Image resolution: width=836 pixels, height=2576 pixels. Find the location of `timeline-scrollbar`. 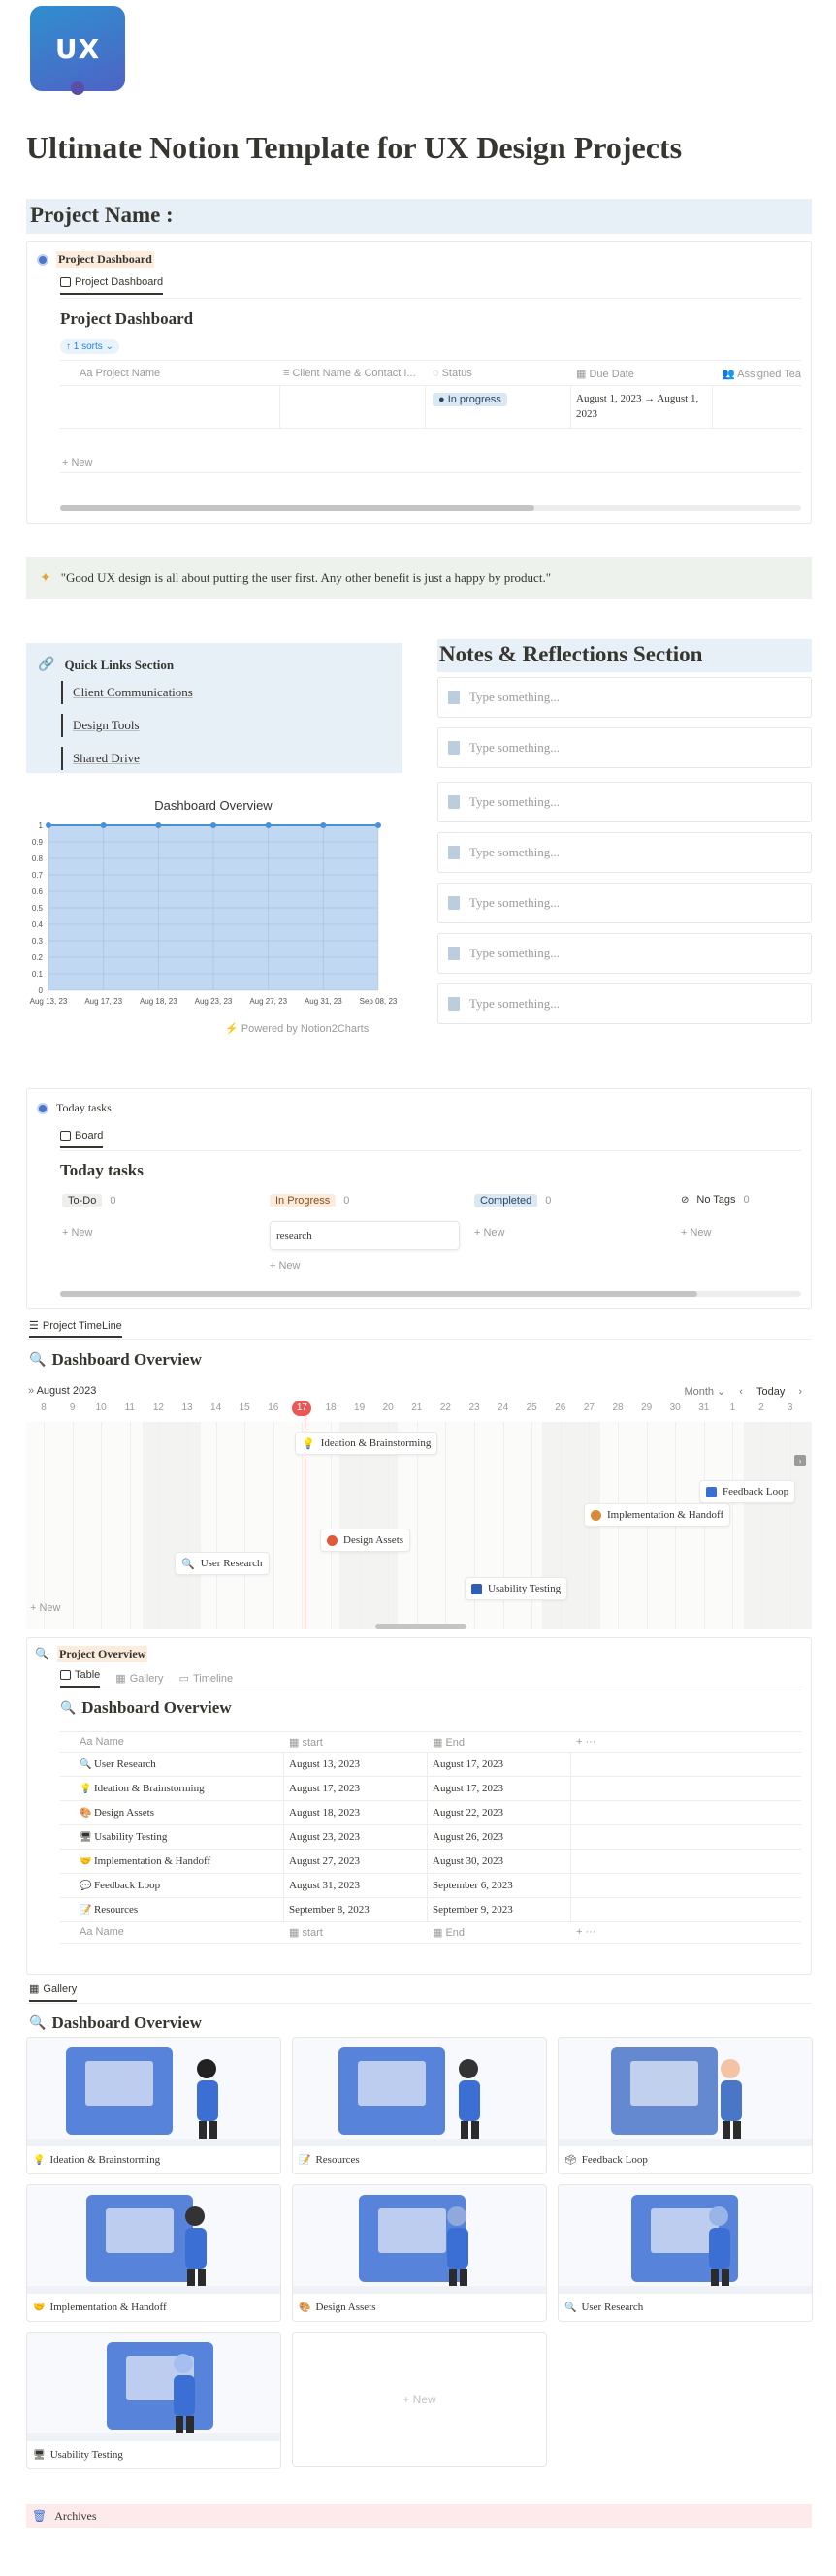

timeline-scrollbar is located at coordinates (420, 1626).